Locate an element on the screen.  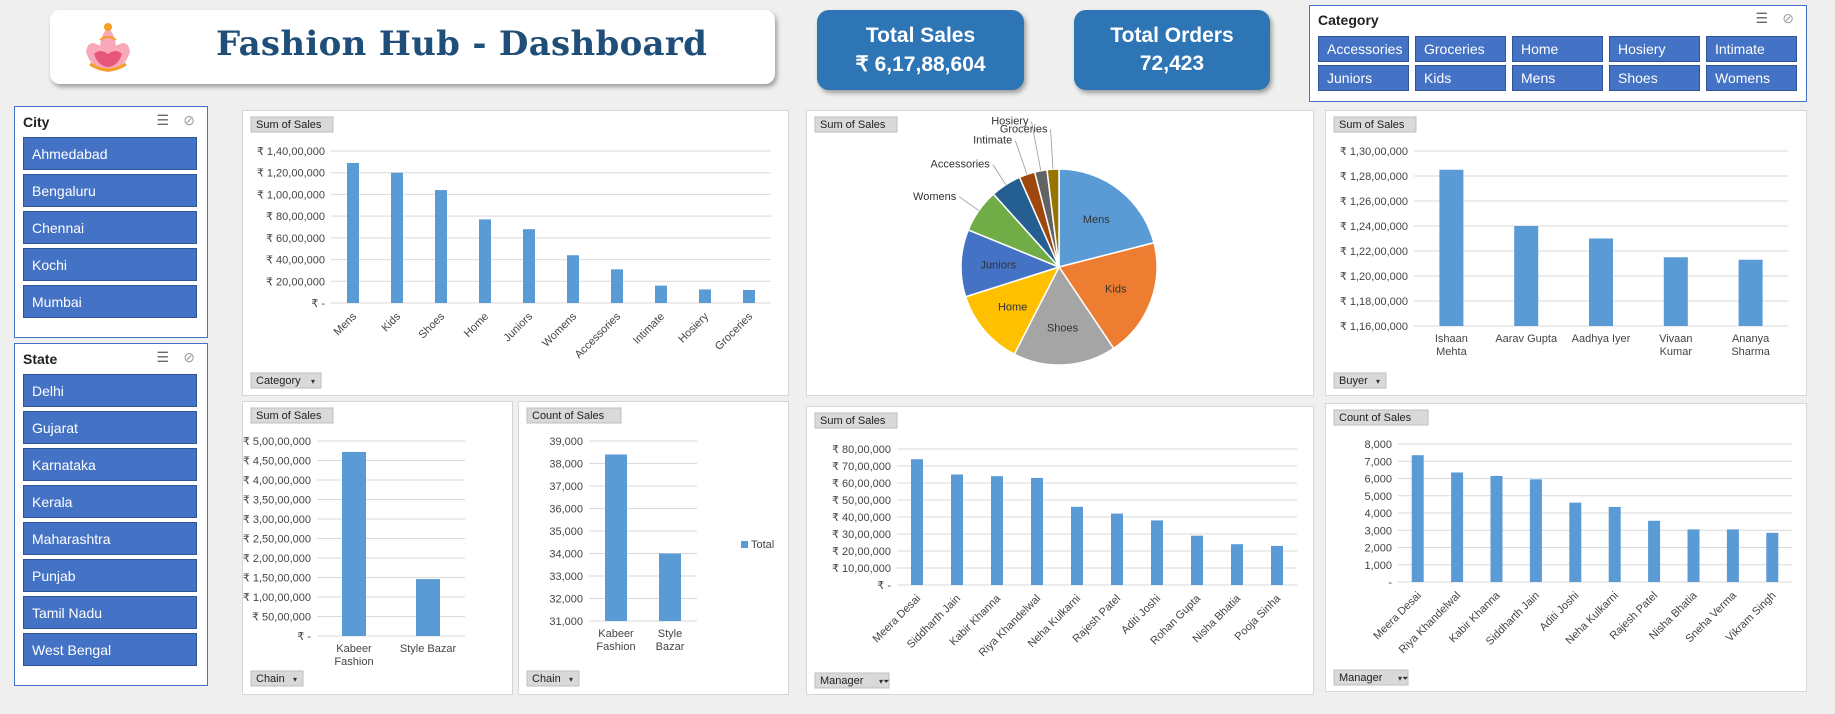
bar-siddharth-jain is located at coordinates (1535, 530).